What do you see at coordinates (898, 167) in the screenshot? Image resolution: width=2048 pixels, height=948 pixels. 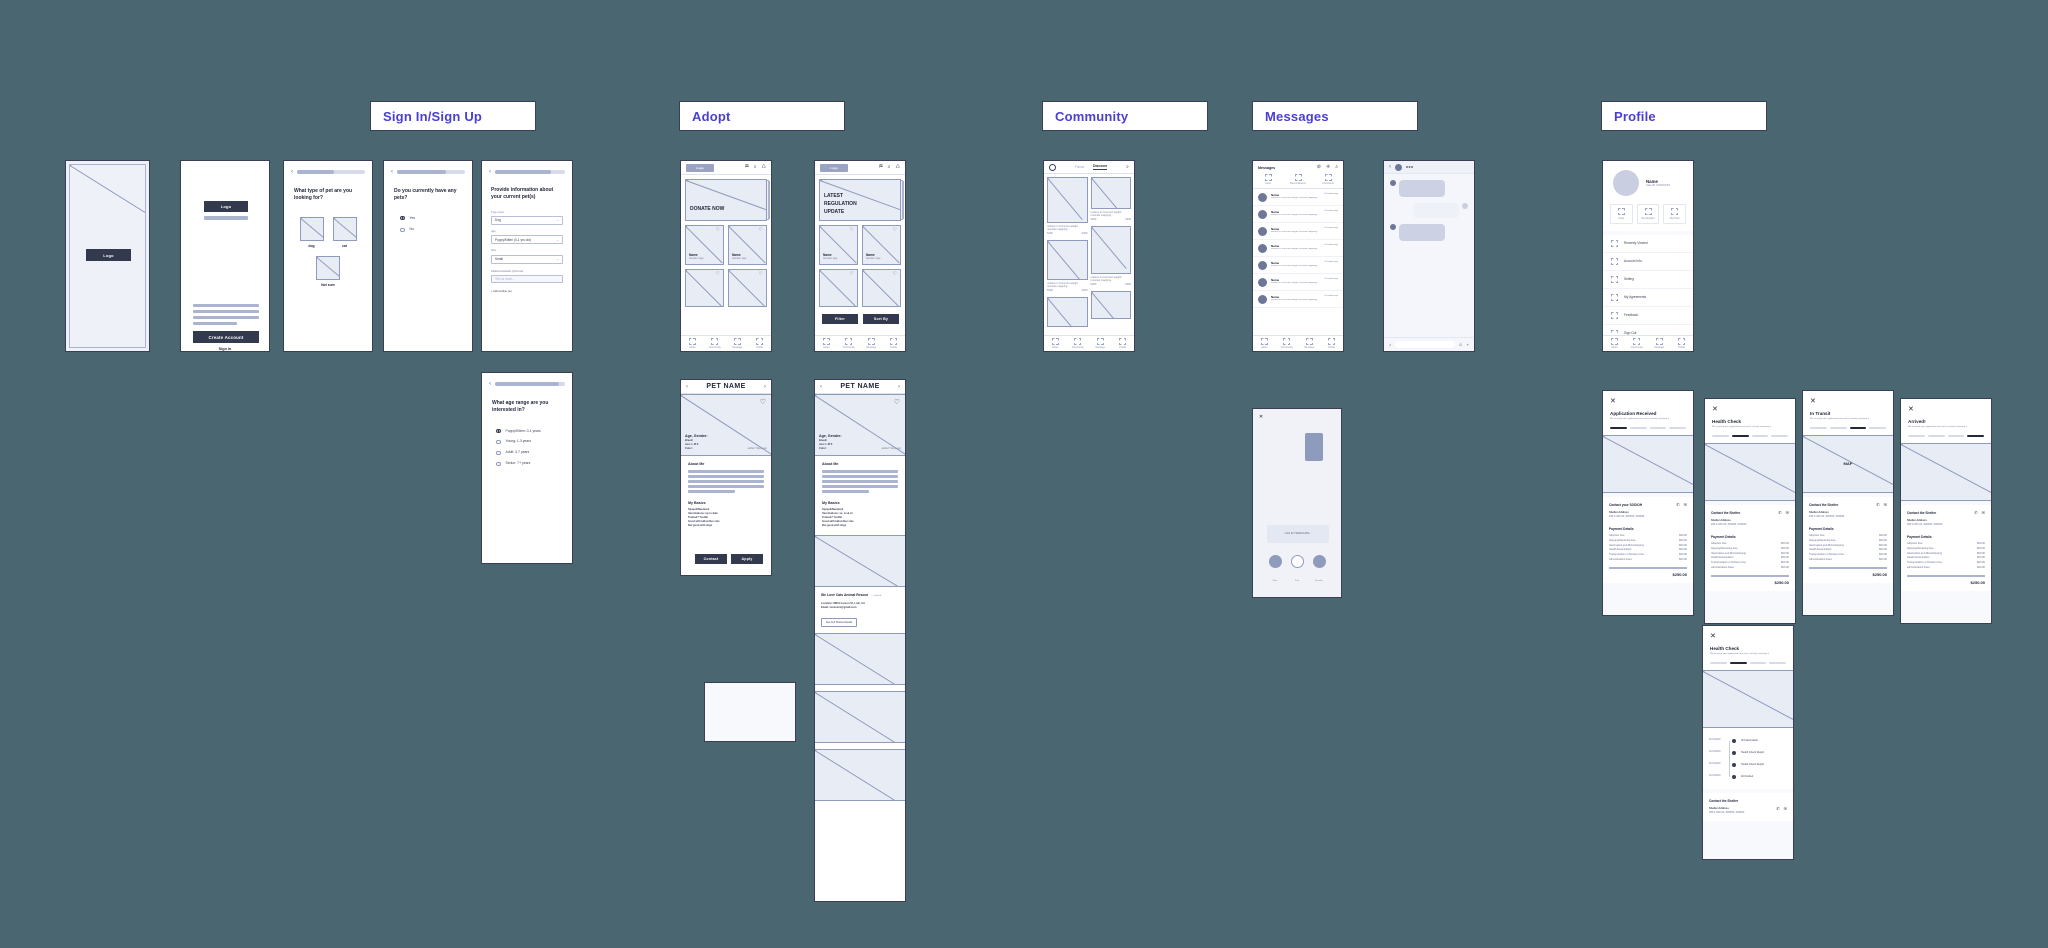 I see `bell-icon: ♺` at bounding box center [898, 167].